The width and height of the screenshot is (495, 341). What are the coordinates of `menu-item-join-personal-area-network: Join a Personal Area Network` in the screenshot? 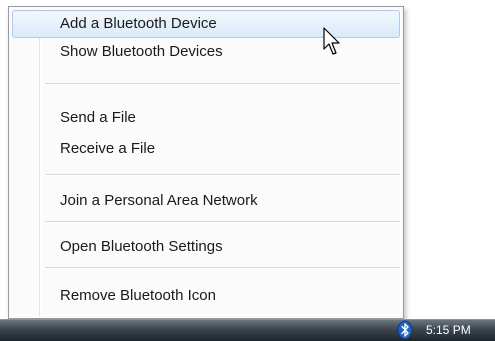 It's located at (206, 201).